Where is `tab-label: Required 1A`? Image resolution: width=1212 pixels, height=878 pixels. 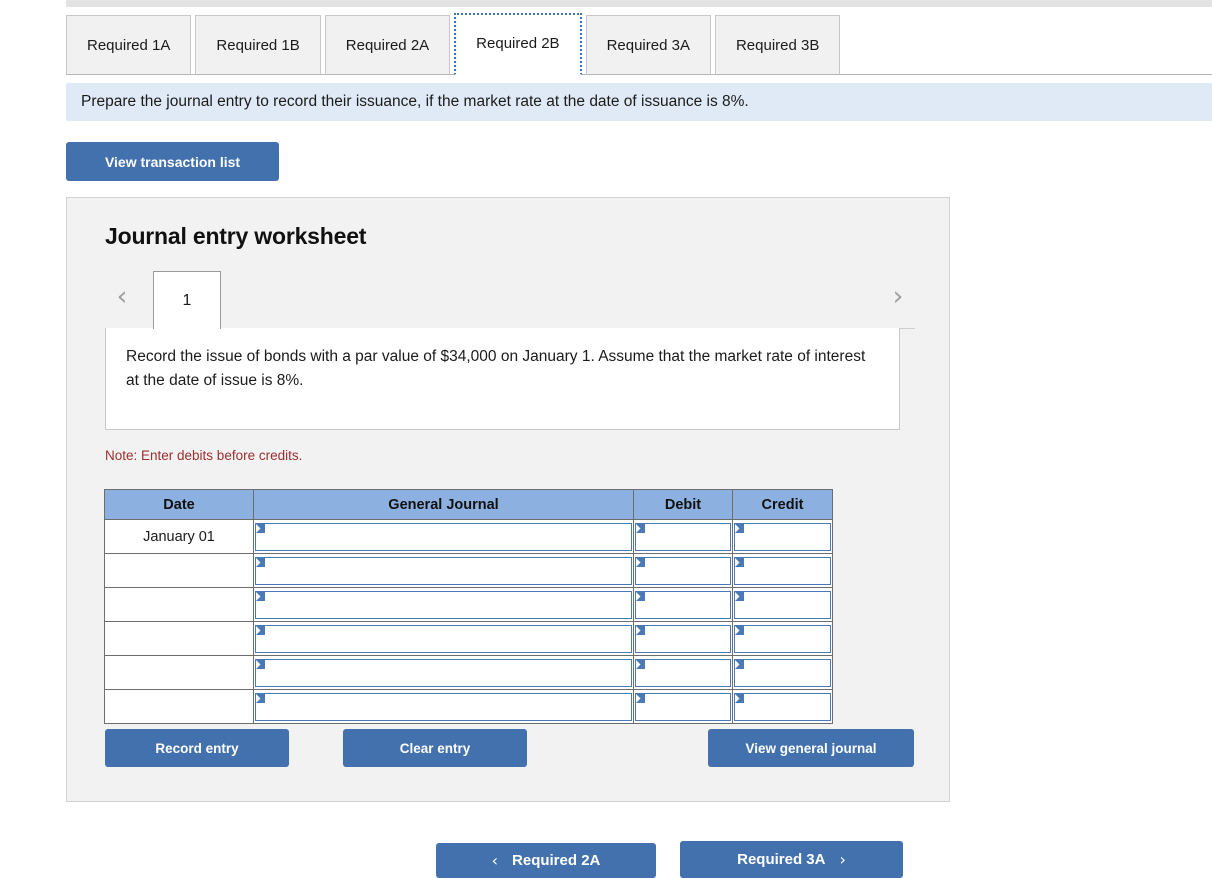
tab-label: Required 1A is located at coordinates (129, 45).